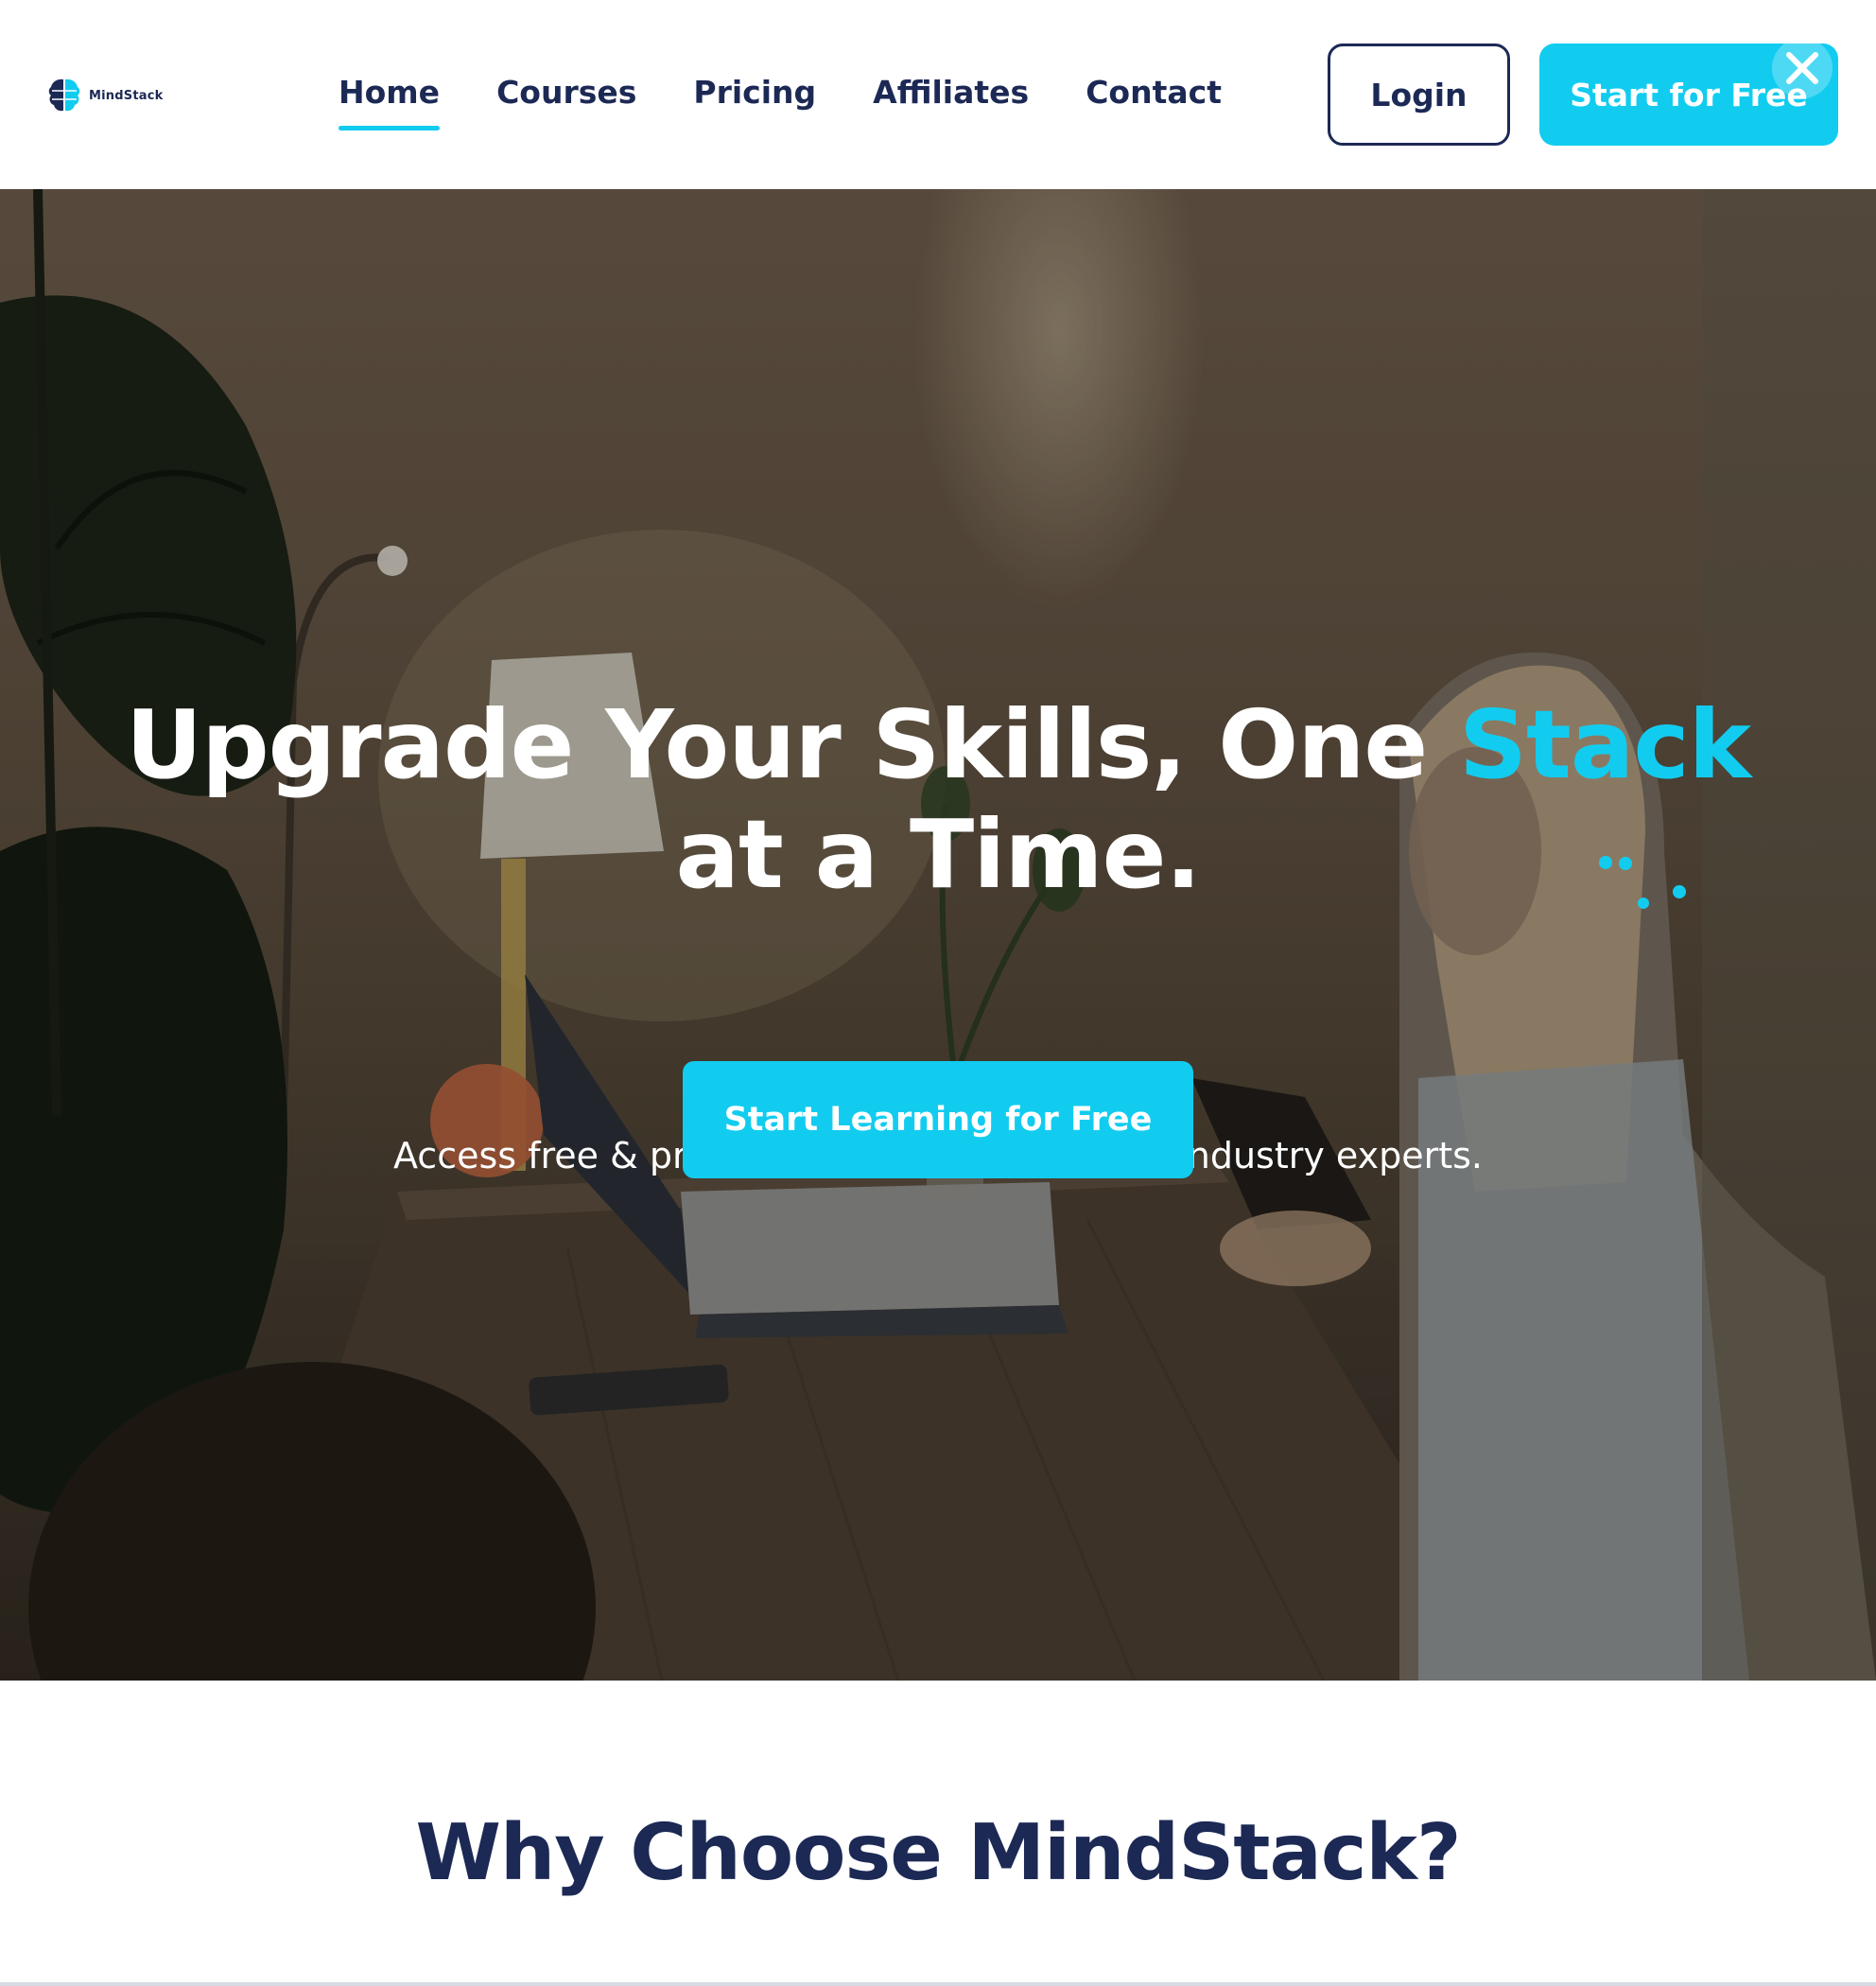 Image resolution: width=1876 pixels, height=1986 pixels. I want to click on section-divider, so click(938, 1984).